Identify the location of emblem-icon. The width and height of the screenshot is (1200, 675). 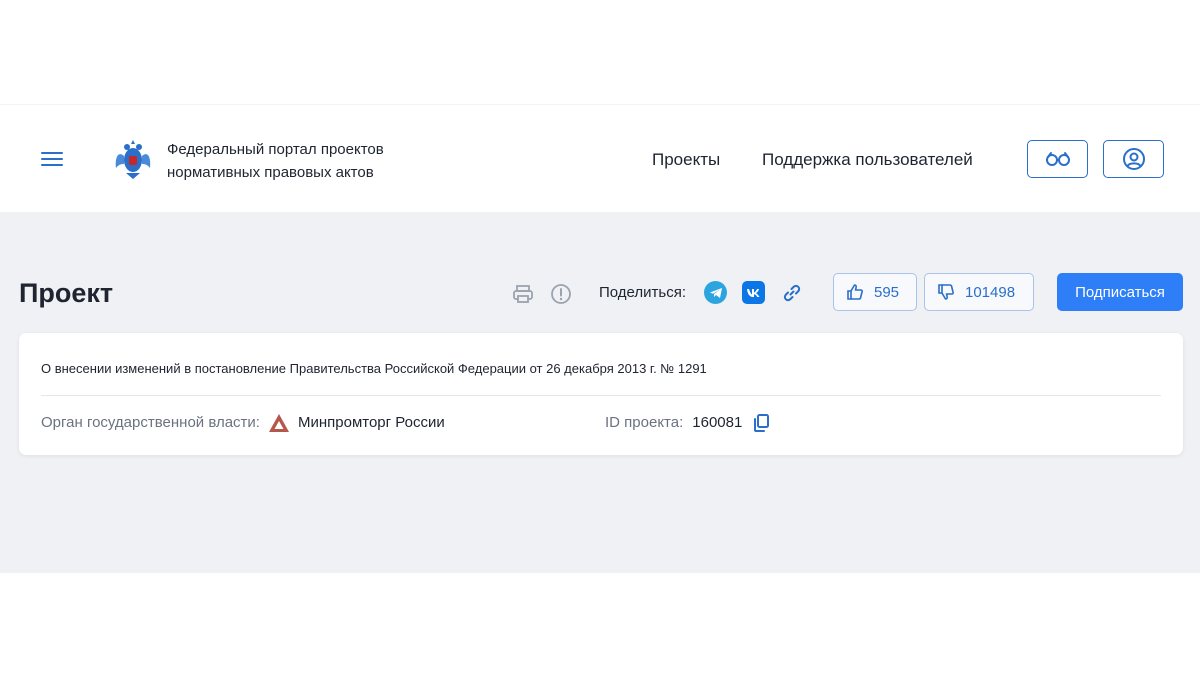
(133, 159).